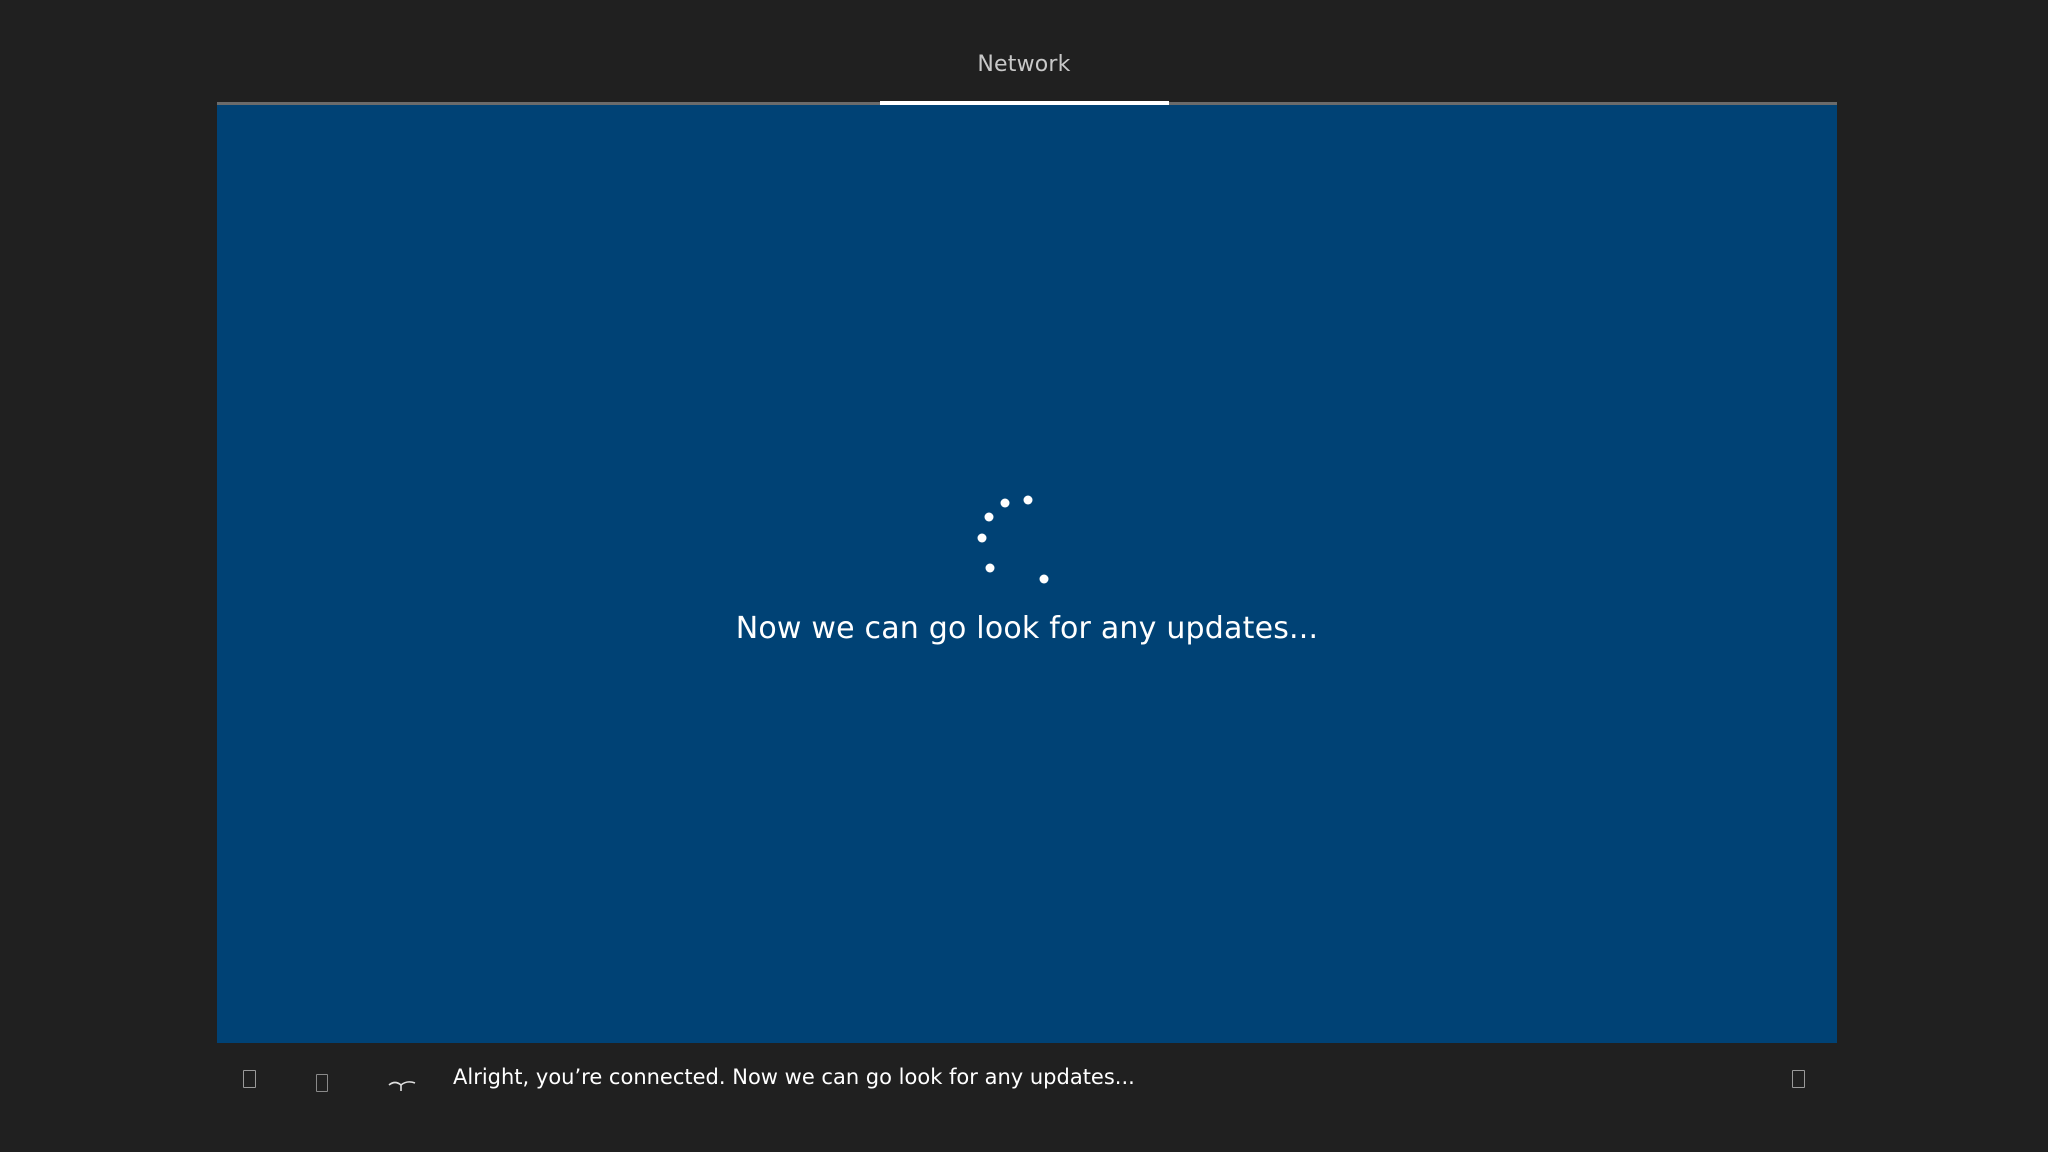  What do you see at coordinates (249, 1079) in the screenshot?
I see `ease-of-access-icon` at bounding box center [249, 1079].